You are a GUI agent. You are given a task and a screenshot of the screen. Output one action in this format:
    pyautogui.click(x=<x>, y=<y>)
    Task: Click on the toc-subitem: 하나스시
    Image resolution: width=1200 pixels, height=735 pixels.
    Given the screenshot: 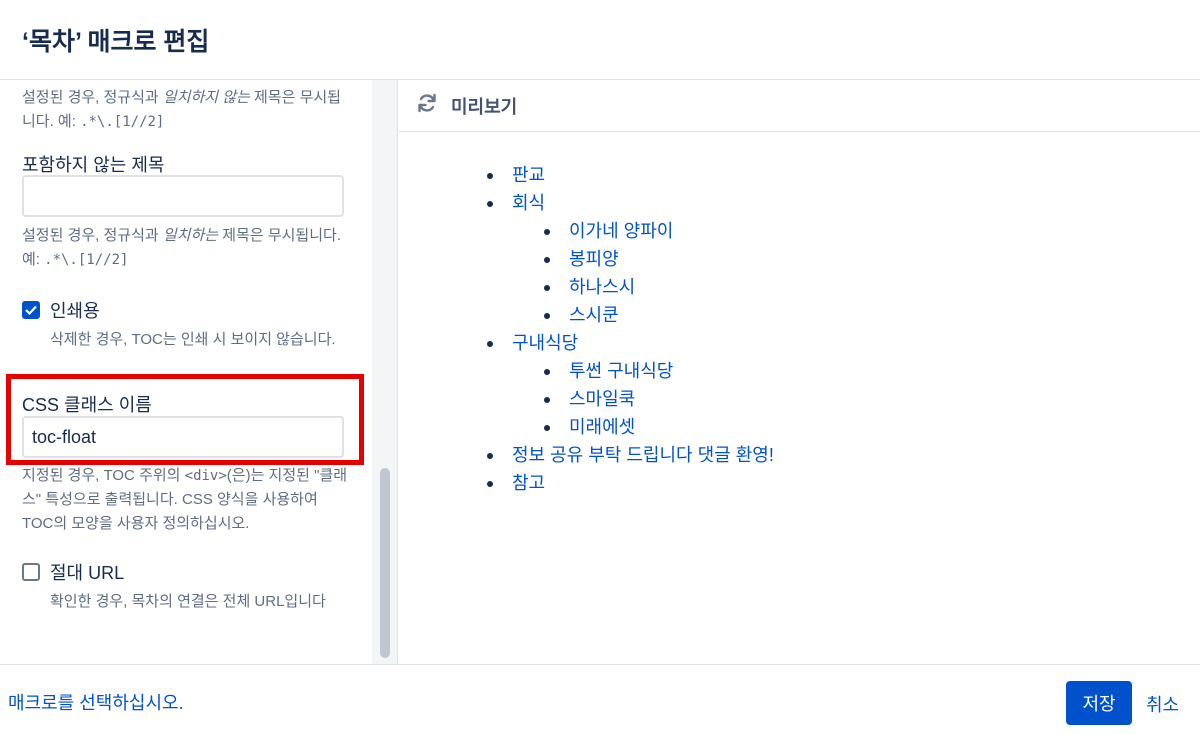 What is the action you would take?
    pyautogui.click(x=658, y=287)
    